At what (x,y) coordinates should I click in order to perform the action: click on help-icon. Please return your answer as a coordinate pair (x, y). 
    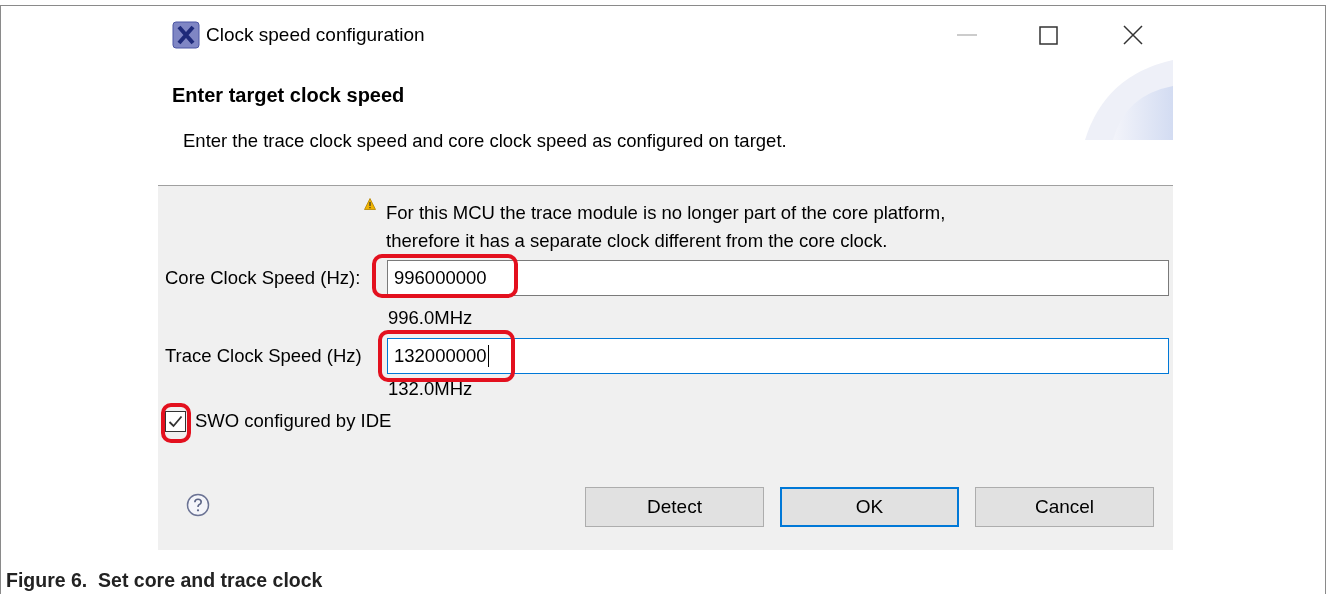
    Looking at the image, I should click on (198, 505).